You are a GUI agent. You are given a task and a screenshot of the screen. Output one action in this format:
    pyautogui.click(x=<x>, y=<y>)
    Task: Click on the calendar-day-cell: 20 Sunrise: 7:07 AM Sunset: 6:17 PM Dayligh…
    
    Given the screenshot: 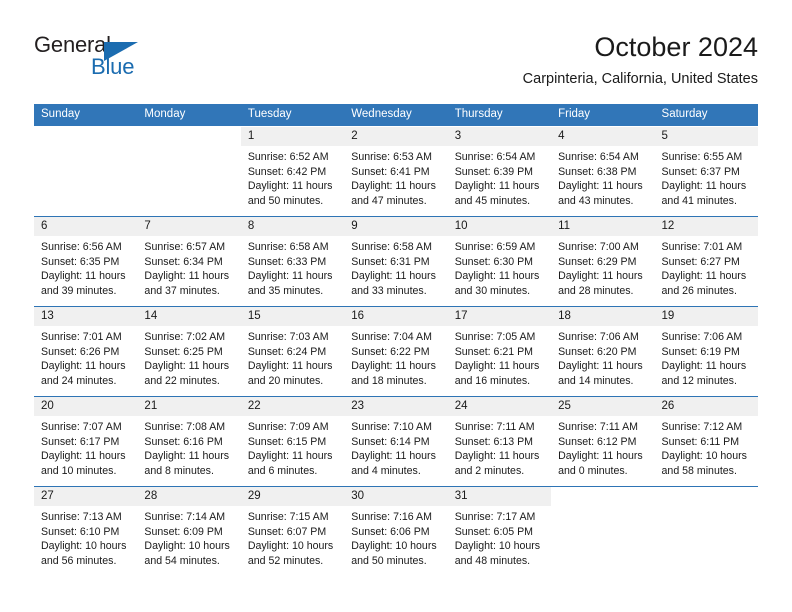 What is the action you would take?
    pyautogui.click(x=86, y=441)
    